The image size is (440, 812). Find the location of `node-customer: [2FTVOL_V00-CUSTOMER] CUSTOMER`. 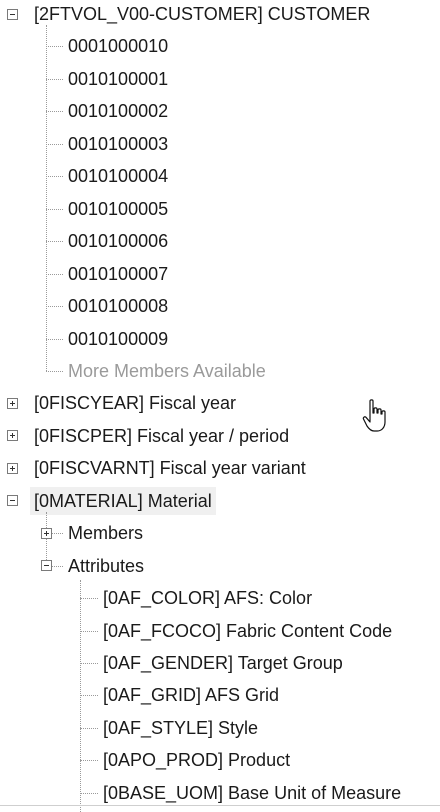

node-customer: [2FTVOL_V00-CUSTOMER] CUSTOMER is located at coordinates (202, 14).